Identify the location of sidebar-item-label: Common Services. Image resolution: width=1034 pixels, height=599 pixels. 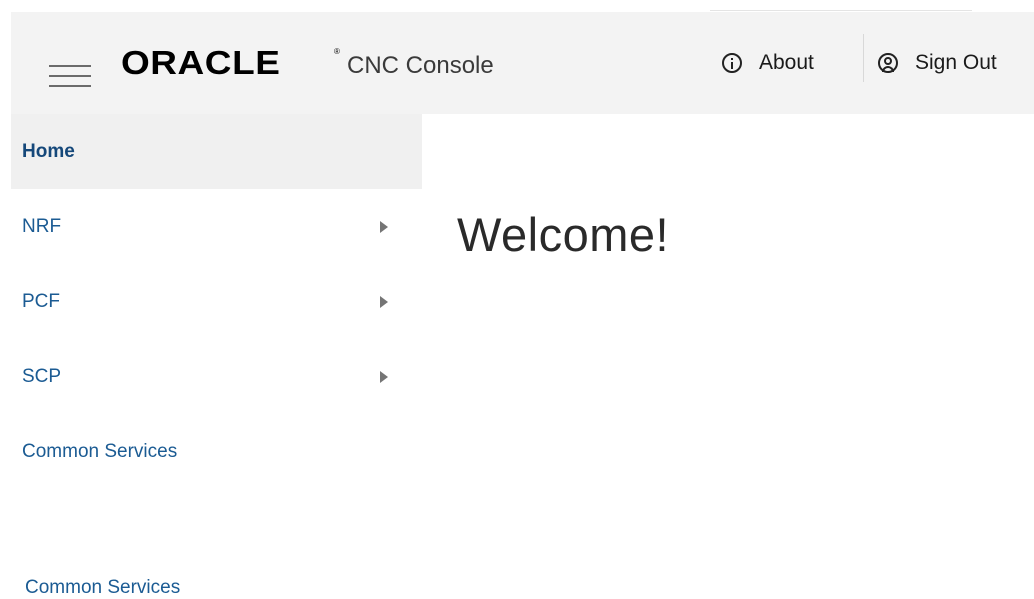
(100, 451).